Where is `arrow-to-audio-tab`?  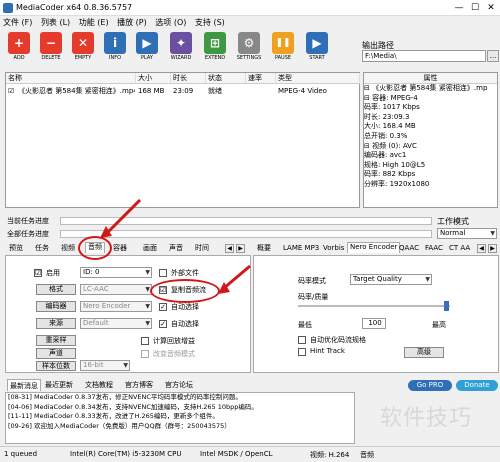
arrow-to-audio-tab is located at coordinates (124, 216).